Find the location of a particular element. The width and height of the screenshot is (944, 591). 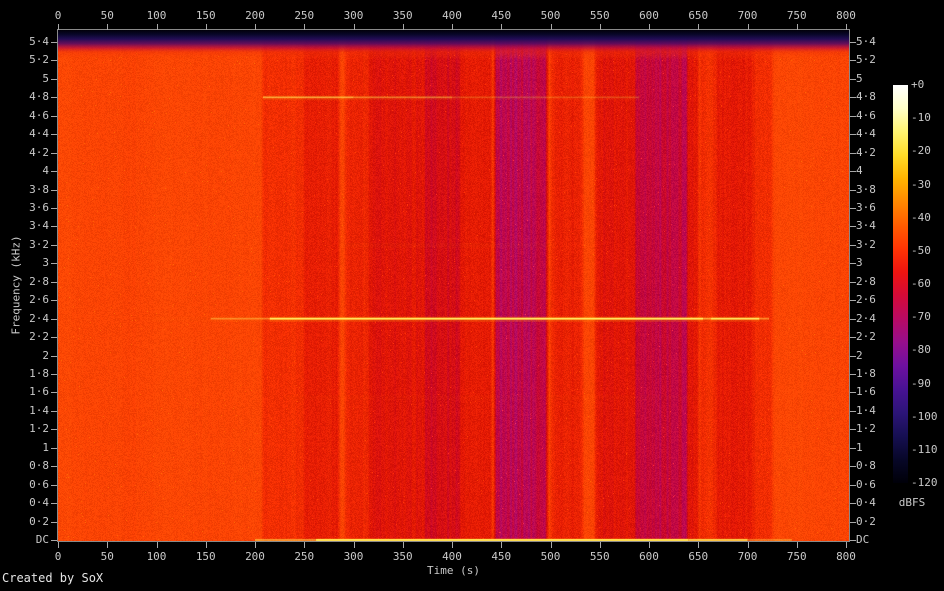

freq-tick-label: 4 is located at coordinates (45, 171).